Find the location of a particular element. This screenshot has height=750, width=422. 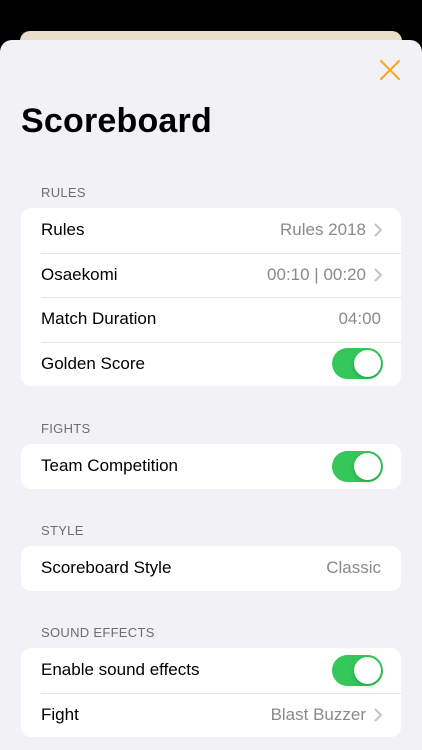

rules-section-header: RULES is located at coordinates (63, 192).